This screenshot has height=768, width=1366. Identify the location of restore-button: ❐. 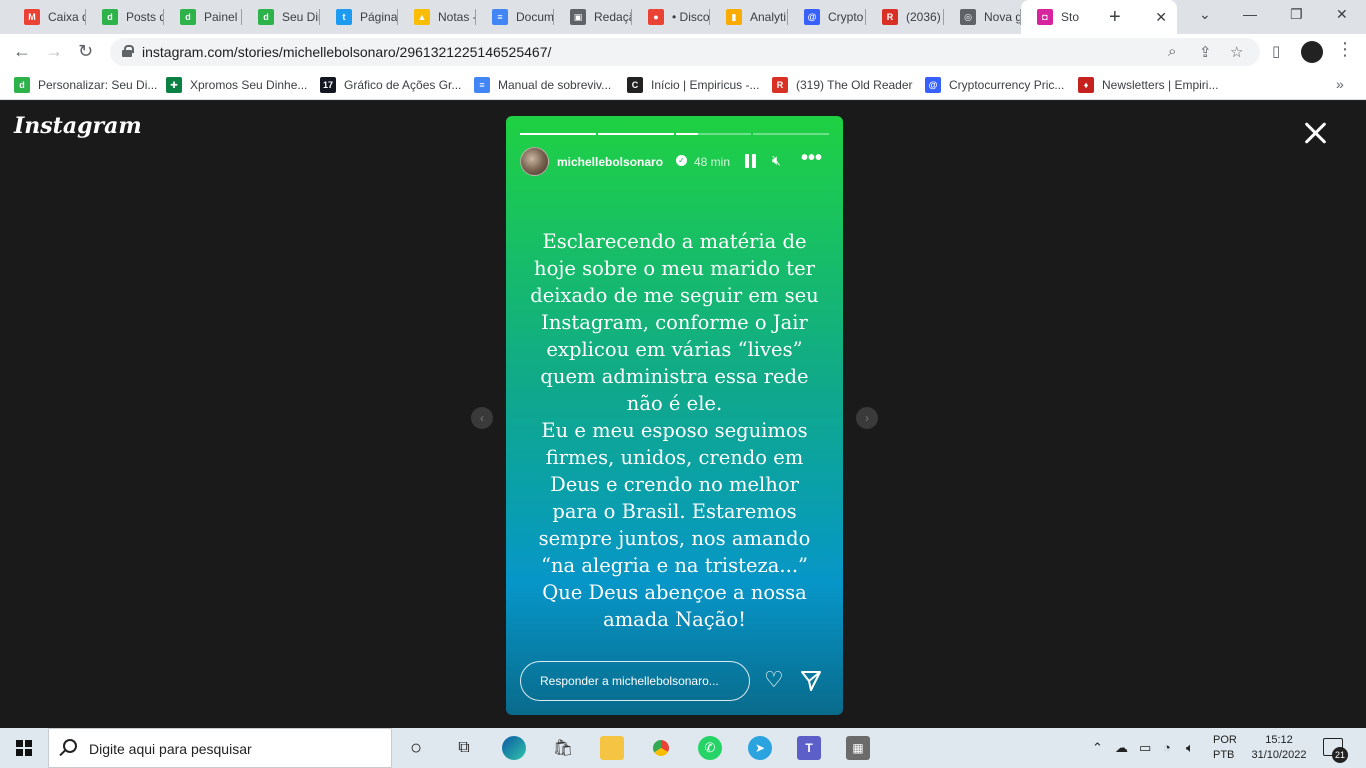
(1296, 14).